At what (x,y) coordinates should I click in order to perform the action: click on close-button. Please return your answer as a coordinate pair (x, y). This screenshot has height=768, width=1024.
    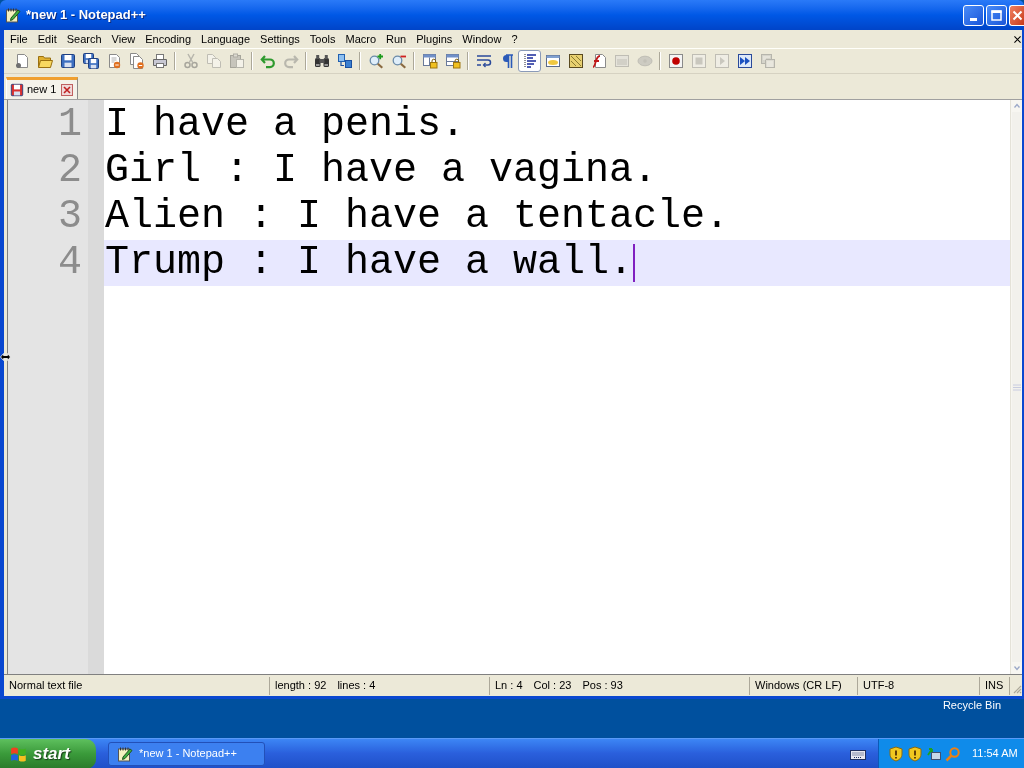
    Looking at the image, I should click on (1016, 15).